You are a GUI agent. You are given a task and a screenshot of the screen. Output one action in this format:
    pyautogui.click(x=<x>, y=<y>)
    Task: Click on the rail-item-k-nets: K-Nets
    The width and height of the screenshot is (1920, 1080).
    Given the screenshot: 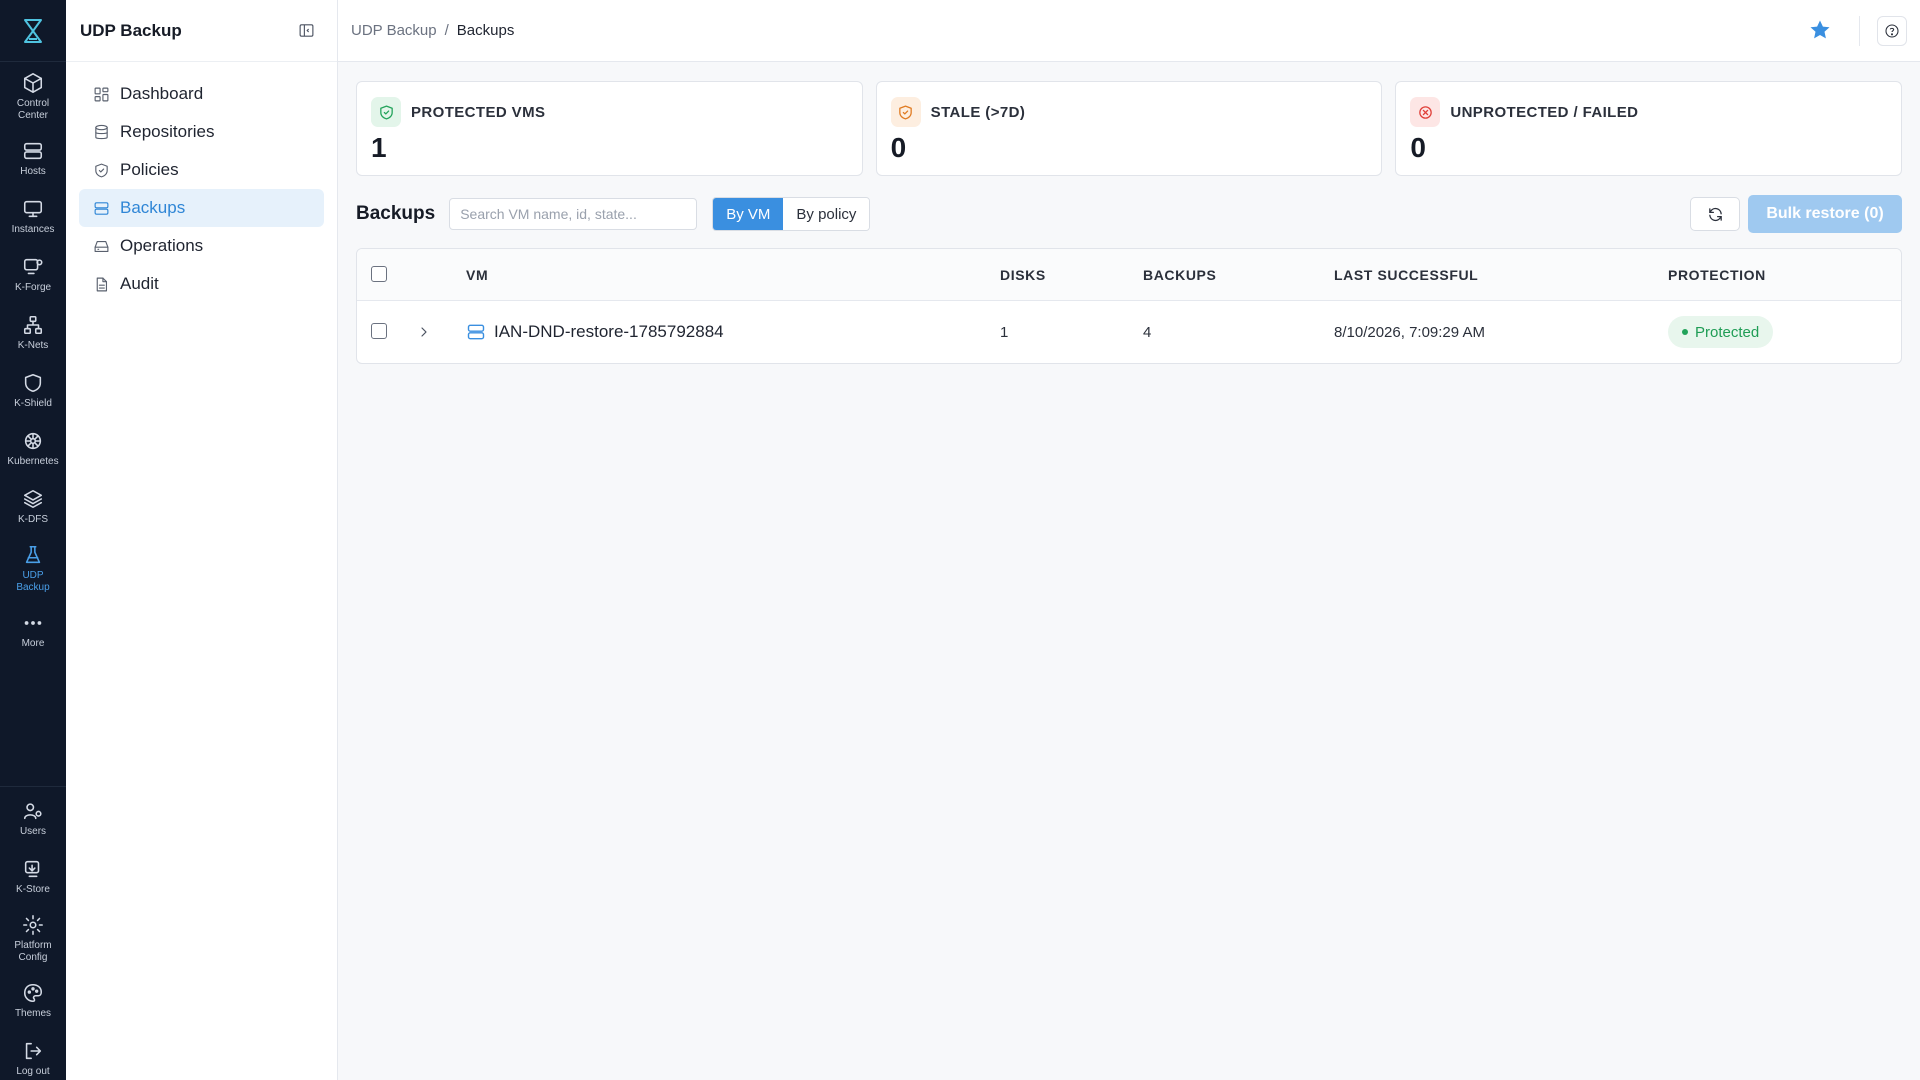 What is the action you would take?
    pyautogui.click(x=33, y=333)
    